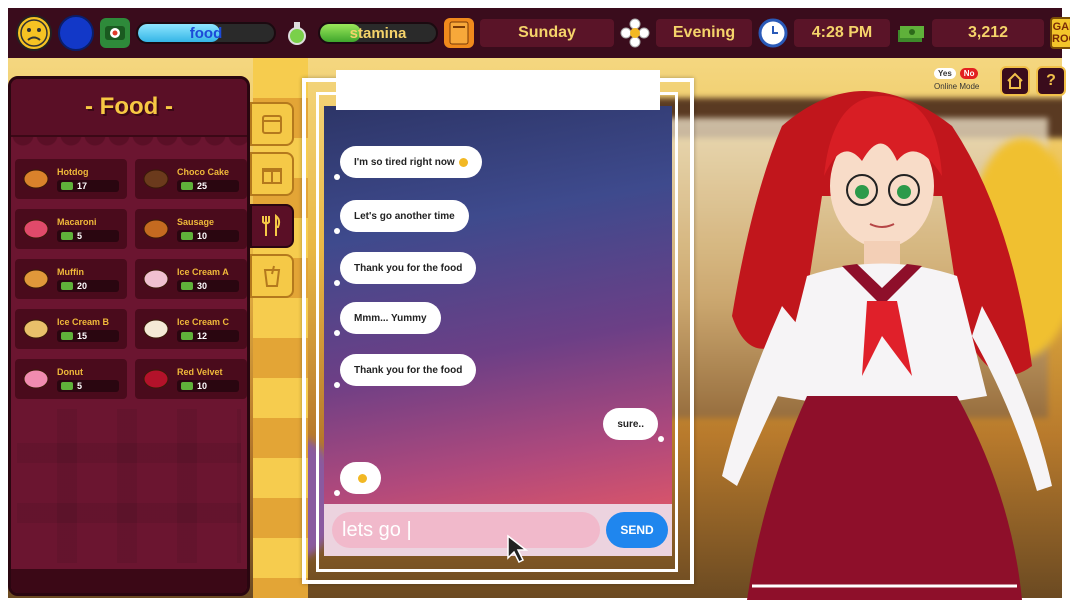 Image resolution: width=1070 pixels, height=604 pixels. I want to click on game-room-label-1: GAME, so click(1061, 27).